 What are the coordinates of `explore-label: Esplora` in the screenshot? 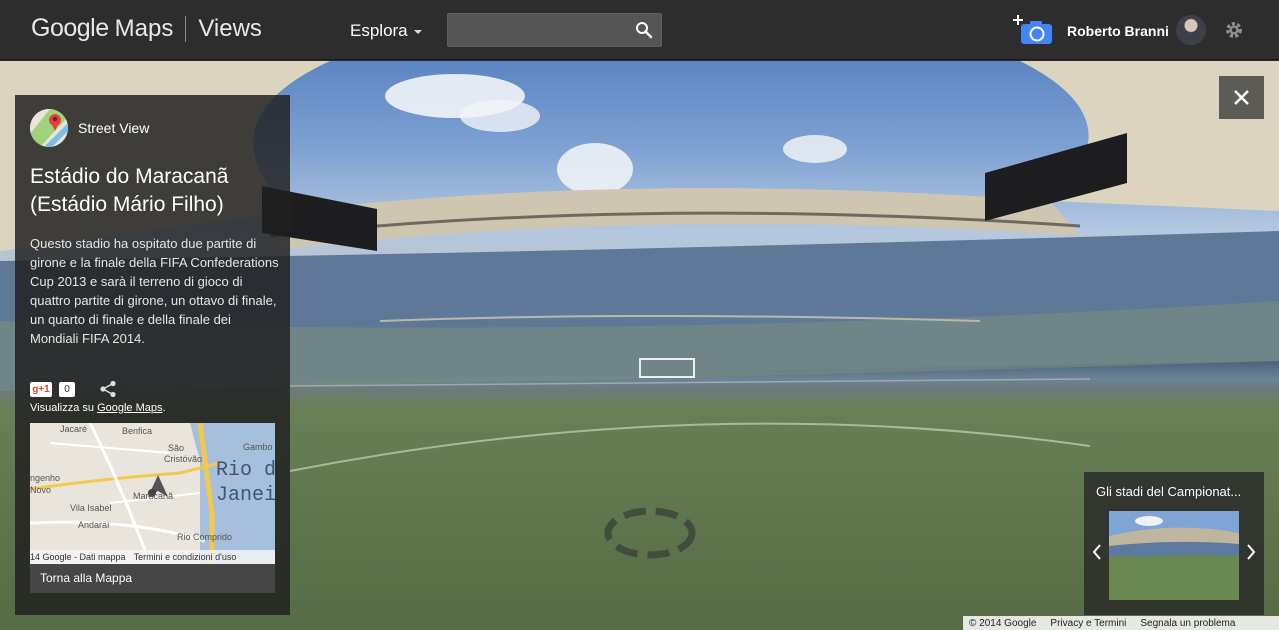 It's located at (379, 30).